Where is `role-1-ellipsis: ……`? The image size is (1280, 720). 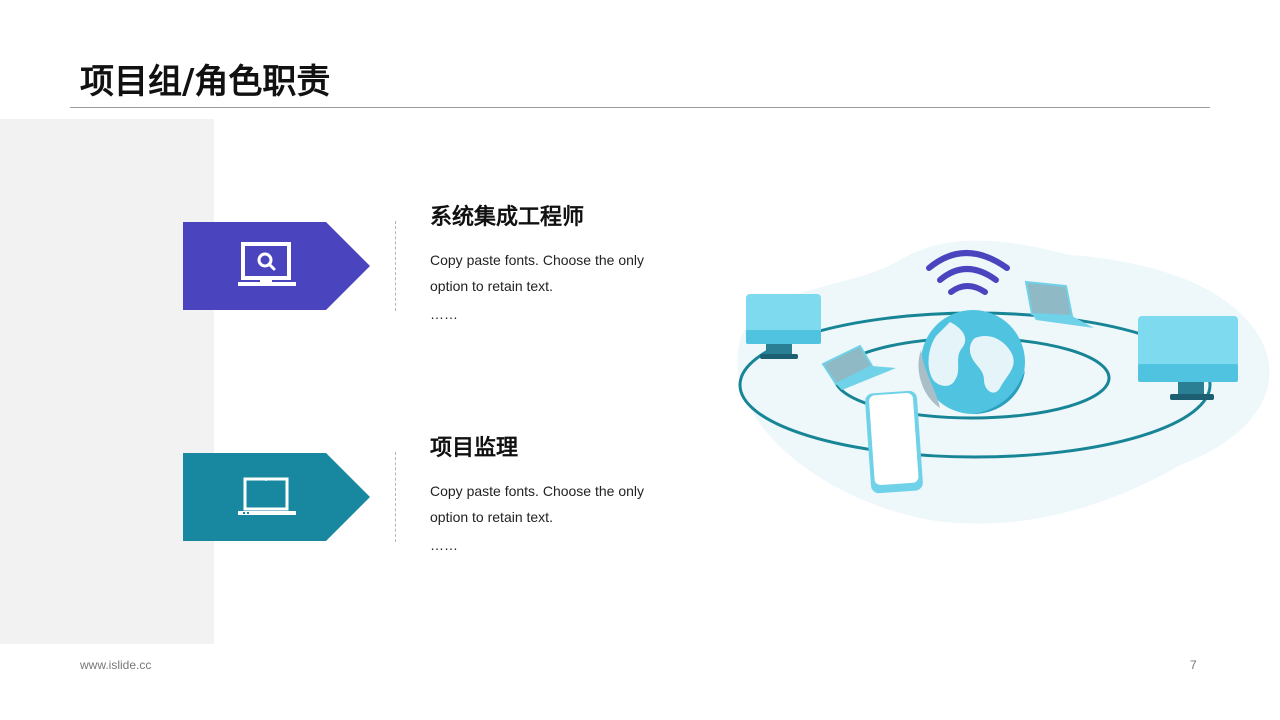
role-1-ellipsis: …… is located at coordinates (444, 314).